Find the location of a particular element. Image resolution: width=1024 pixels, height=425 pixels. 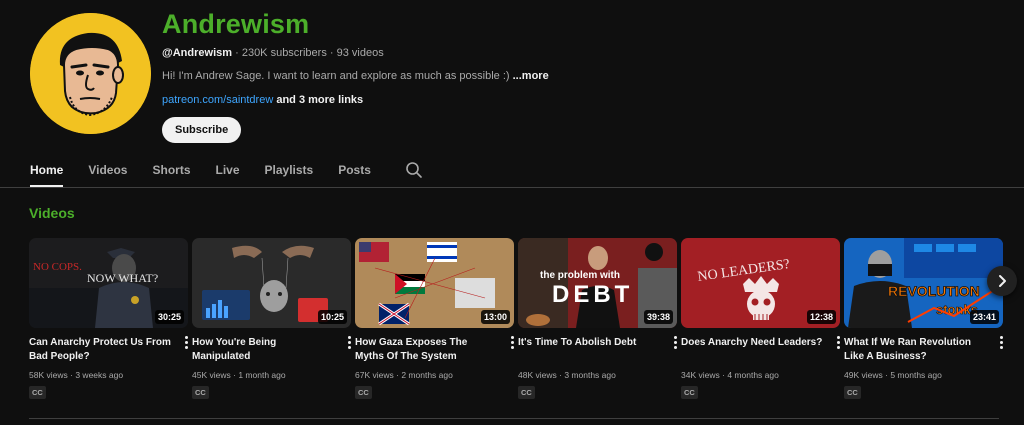

section-divider is located at coordinates (514, 418).